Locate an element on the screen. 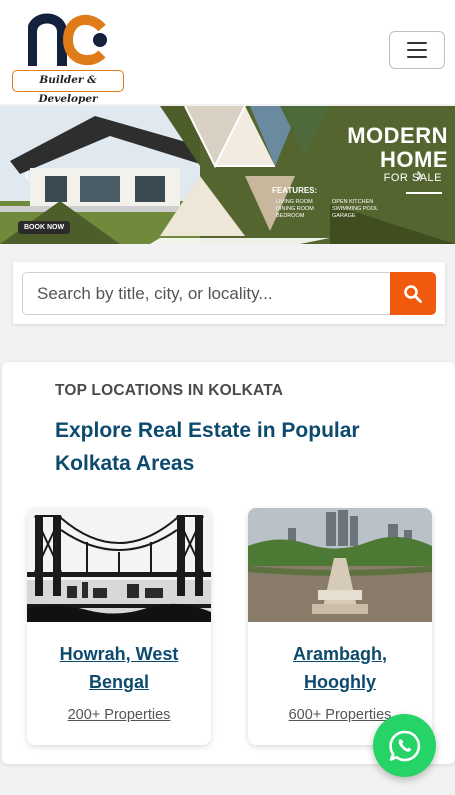 This screenshot has width=455, height=795. search-bar is located at coordinates (229, 293).